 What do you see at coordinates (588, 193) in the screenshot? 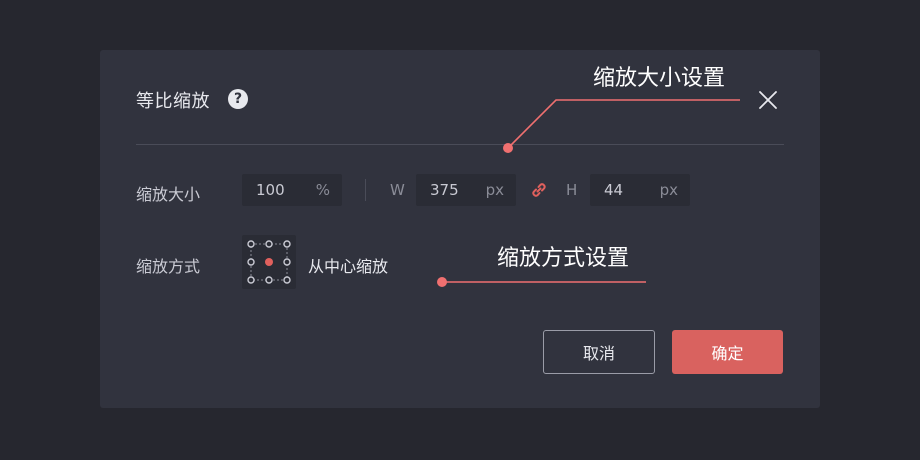
I see `annotation-lines` at bounding box center [588, 193].